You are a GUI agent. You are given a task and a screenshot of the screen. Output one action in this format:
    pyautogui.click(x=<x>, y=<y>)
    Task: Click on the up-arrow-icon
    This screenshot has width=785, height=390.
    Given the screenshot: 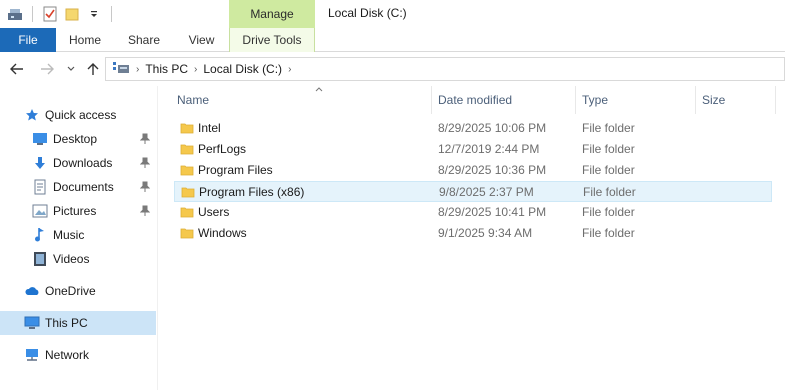 What is the action you would take?
    pyautogui.click(x=93, y=69)
    